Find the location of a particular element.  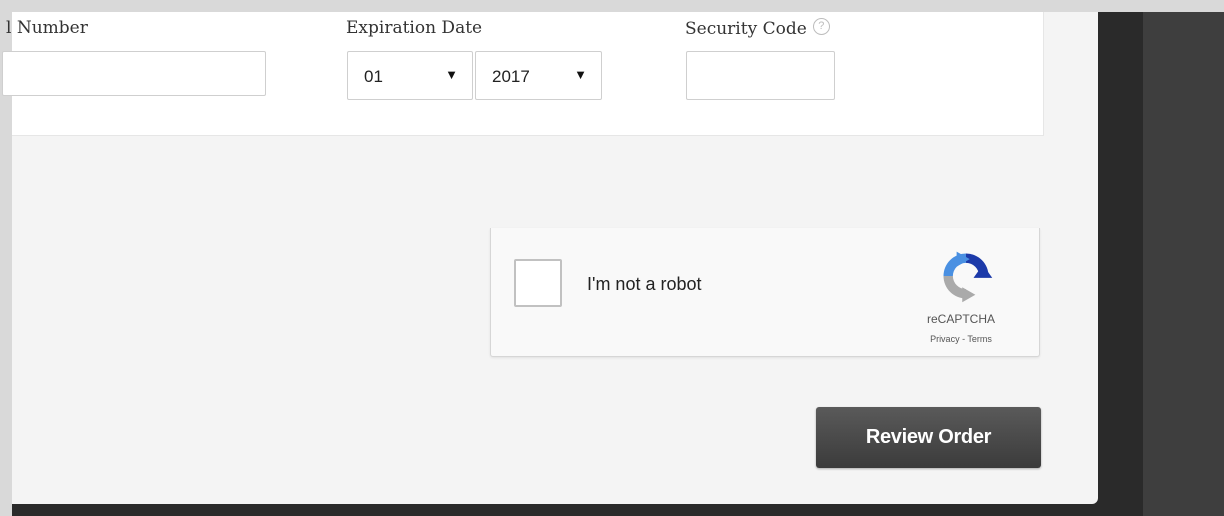

recaptcha-links: Privacy - Terms is located at coordinates (961, 339).